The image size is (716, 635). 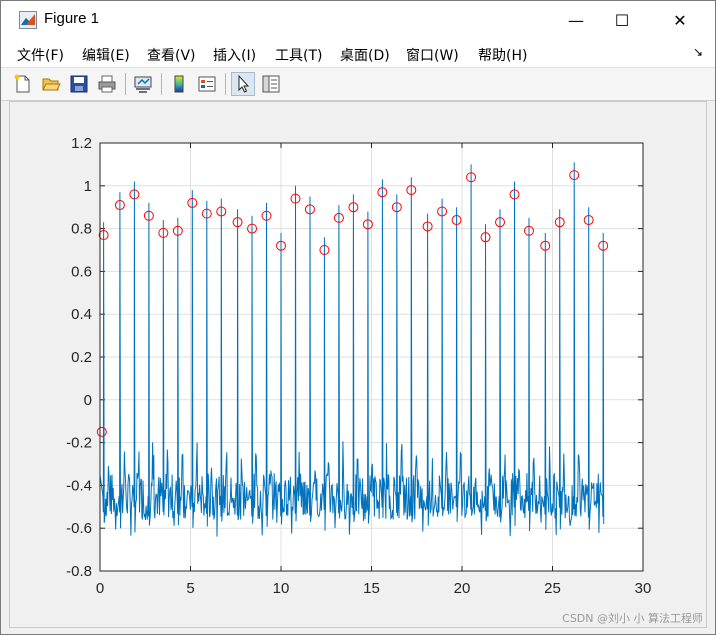 What do you see at coordinates (79, 528) in the screenshot?
I see `y-tick-label: -0.6` at bounding box center [79, 528].